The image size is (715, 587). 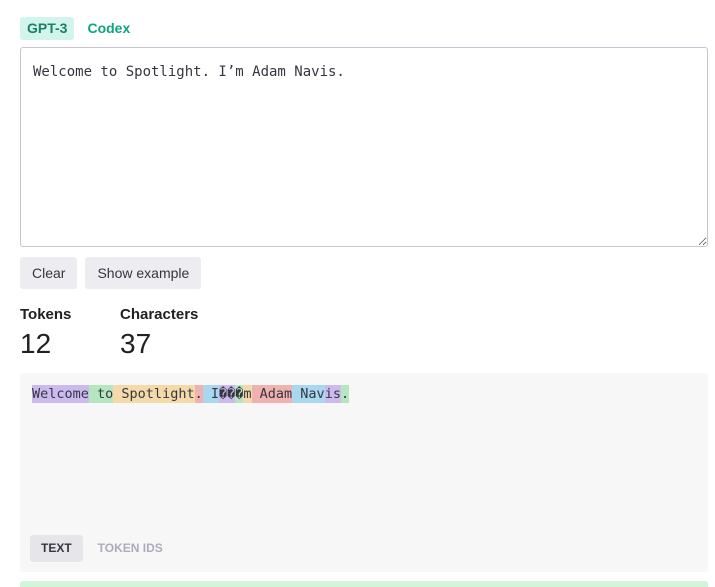 I want to click on tab-gpt3: GPT-3, so click(x=47, y=28).